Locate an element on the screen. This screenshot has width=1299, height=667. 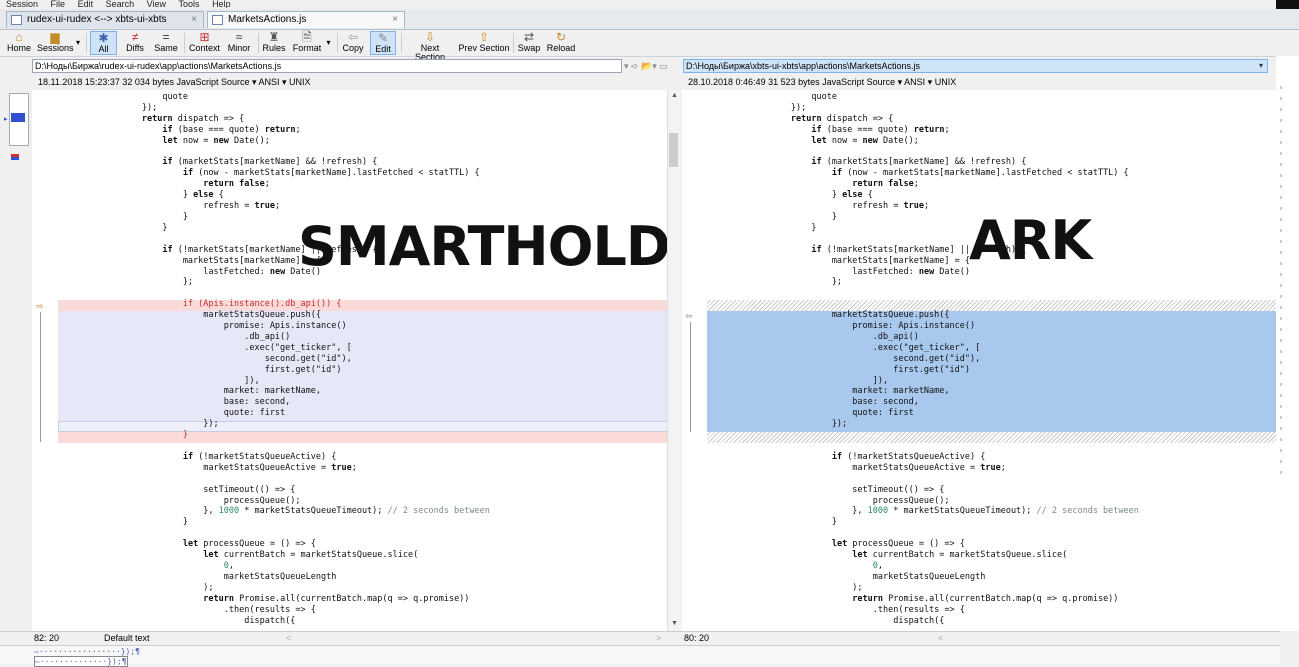
scroll-down-icon: ▼ is located at coordinates (674, 623).